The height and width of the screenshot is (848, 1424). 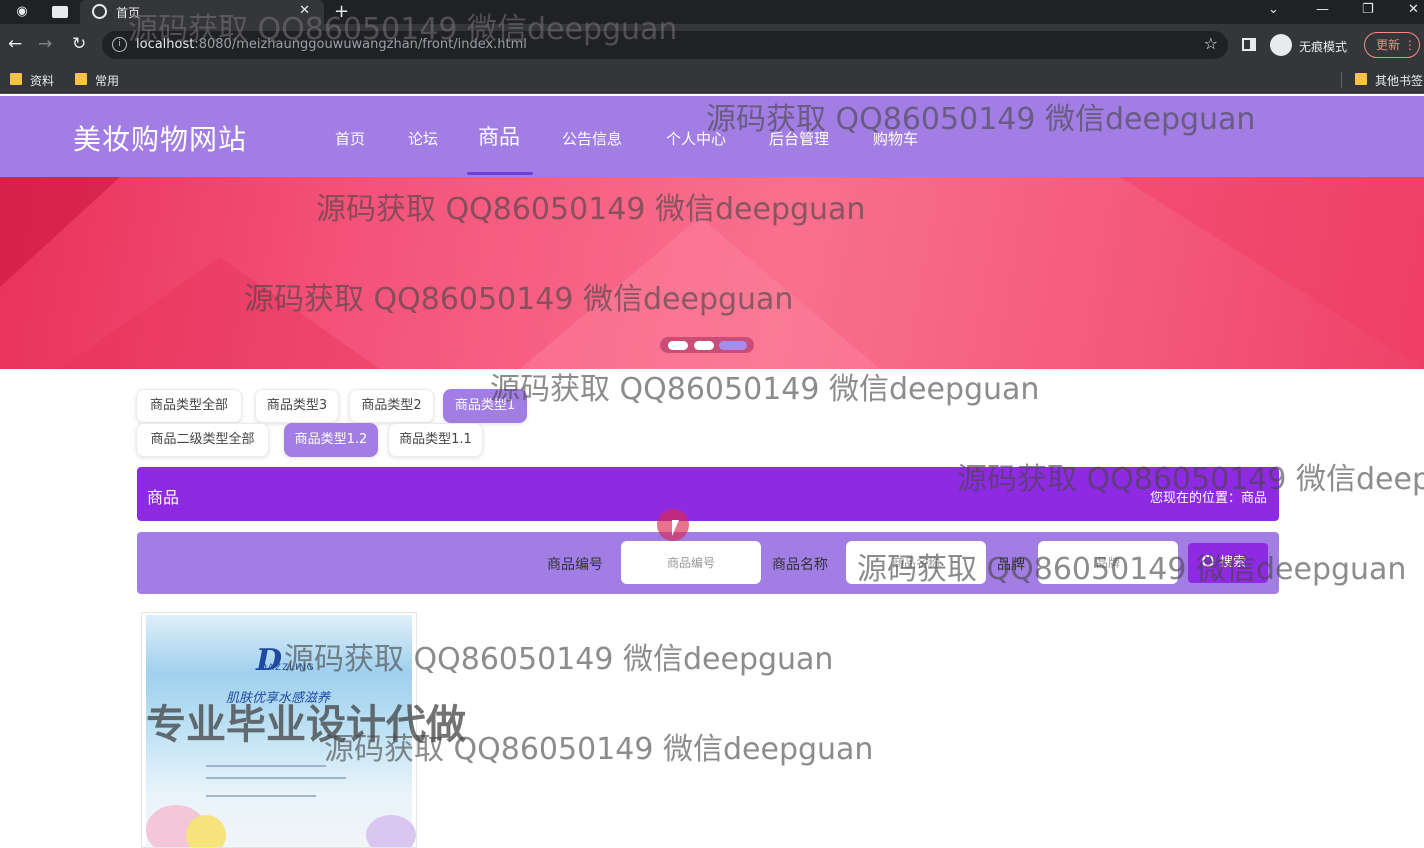 What do you see at coordinates (1368, 9) in the screenshot?
I see `restore-icon: ❐` at bounding box center [1368, 9].